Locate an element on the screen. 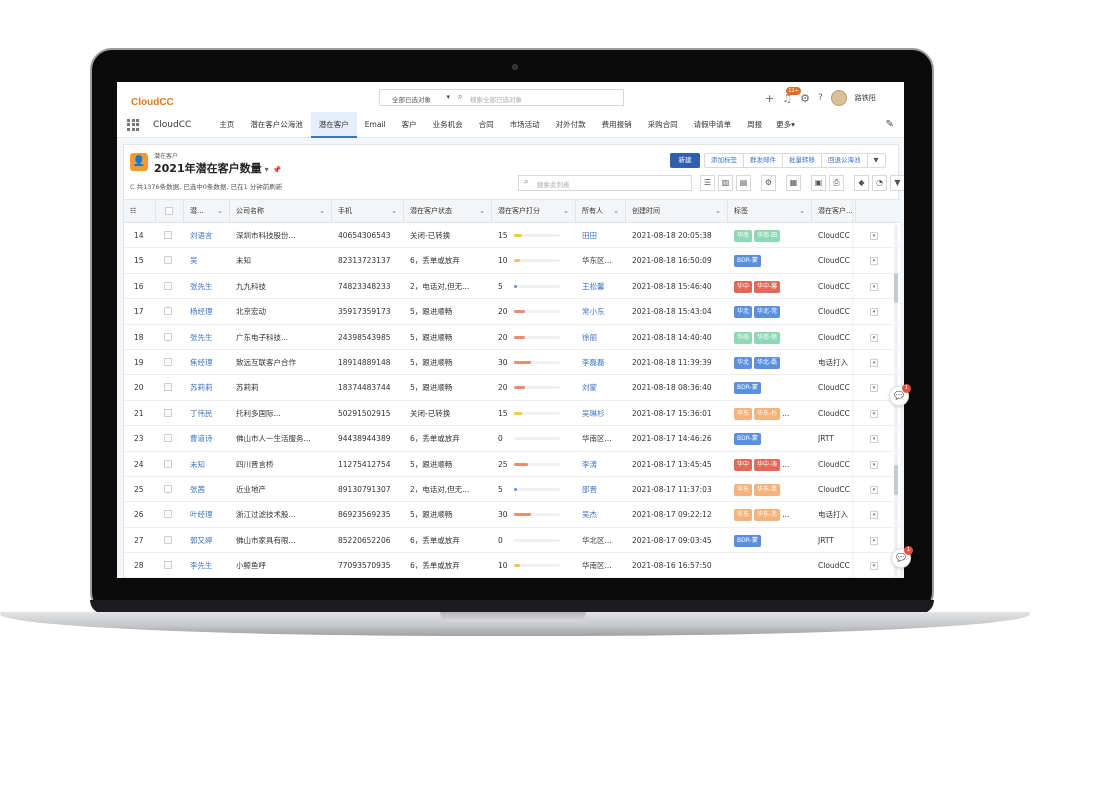  bell-icon: ♫ 12+ is located at coordinates (791, 95).